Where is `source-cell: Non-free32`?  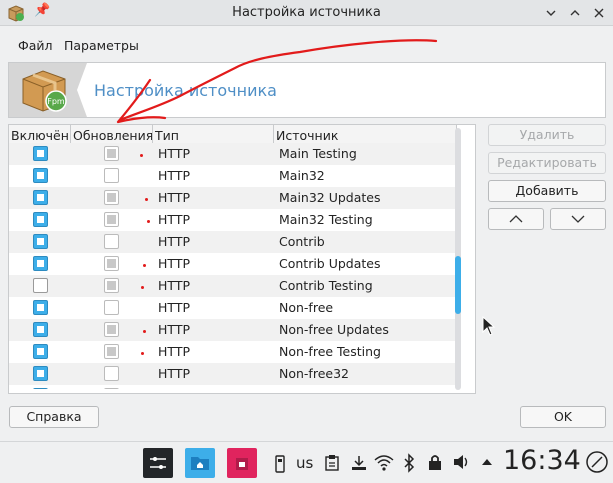 source-cell: Non-free32 is located at coordinates (314, 373).